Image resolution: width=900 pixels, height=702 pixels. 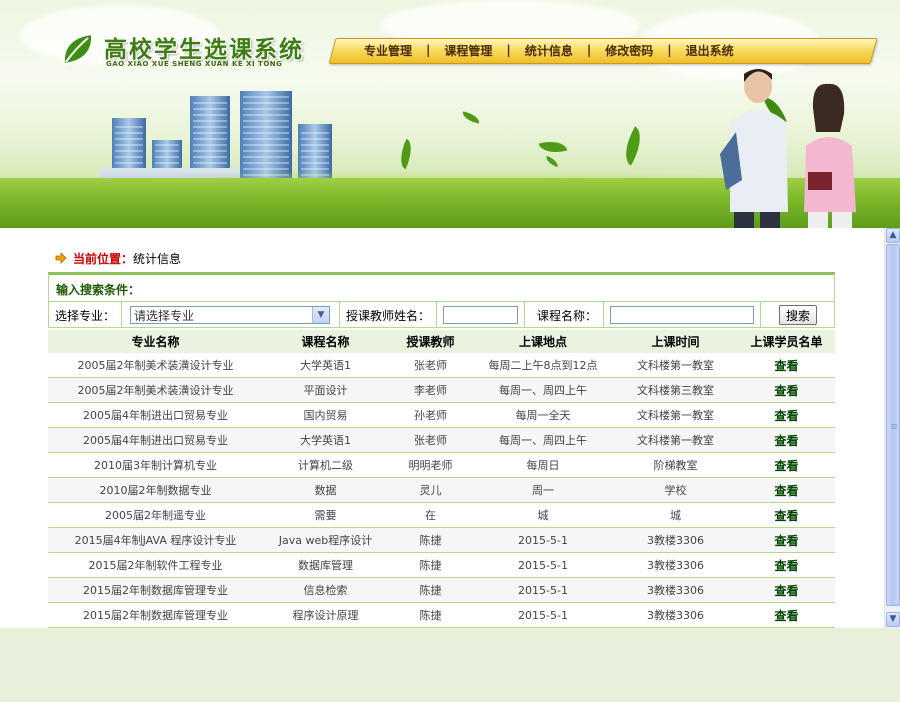 I want to click on cell-teacher: 明明老师, so click(x=430, y=465).